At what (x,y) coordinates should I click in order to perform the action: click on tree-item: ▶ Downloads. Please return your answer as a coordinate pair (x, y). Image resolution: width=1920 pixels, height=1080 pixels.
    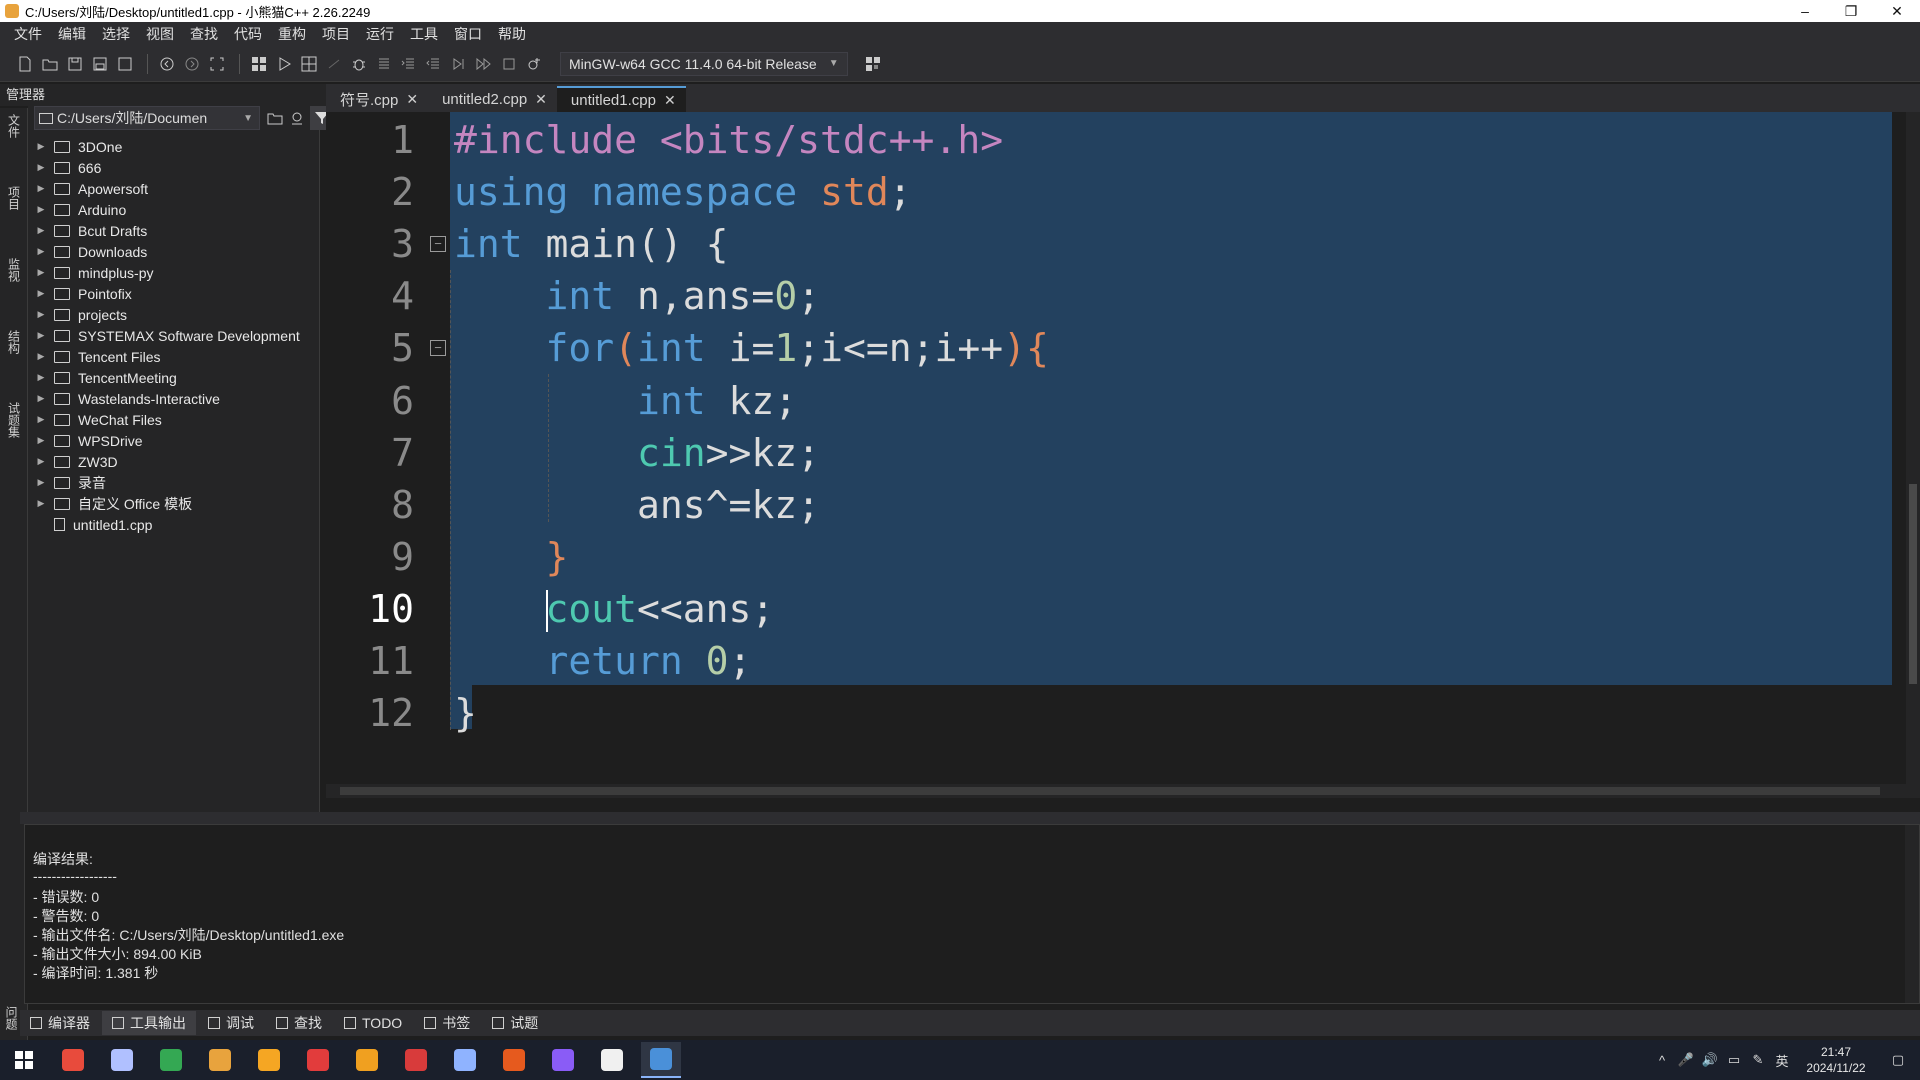
    Looking at the image, I should click on (174, 251).